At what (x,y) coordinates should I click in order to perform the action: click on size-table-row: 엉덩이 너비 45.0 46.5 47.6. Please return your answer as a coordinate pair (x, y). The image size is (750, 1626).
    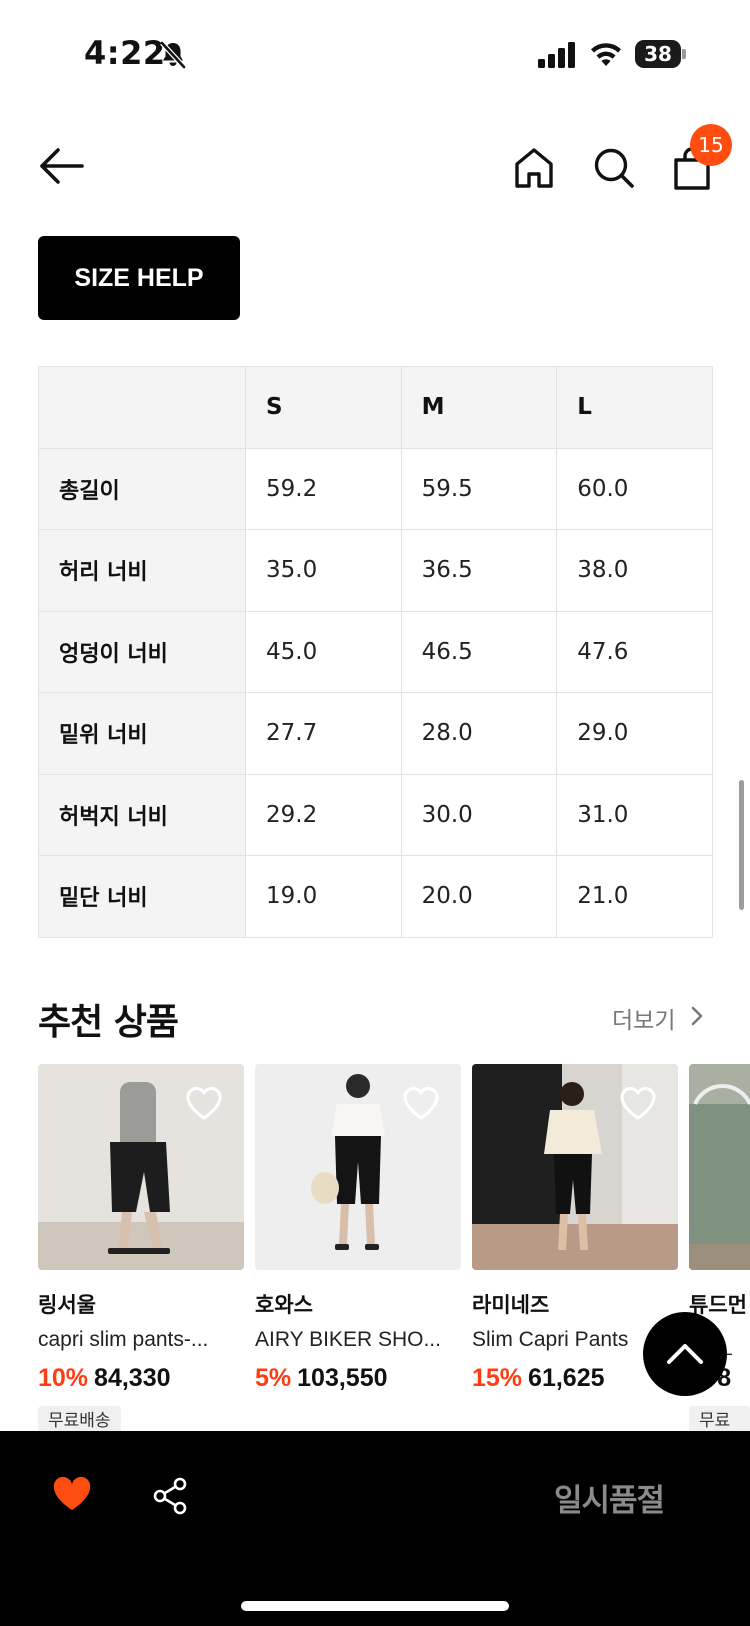
    Looking at the image, I should click on (375, 651).